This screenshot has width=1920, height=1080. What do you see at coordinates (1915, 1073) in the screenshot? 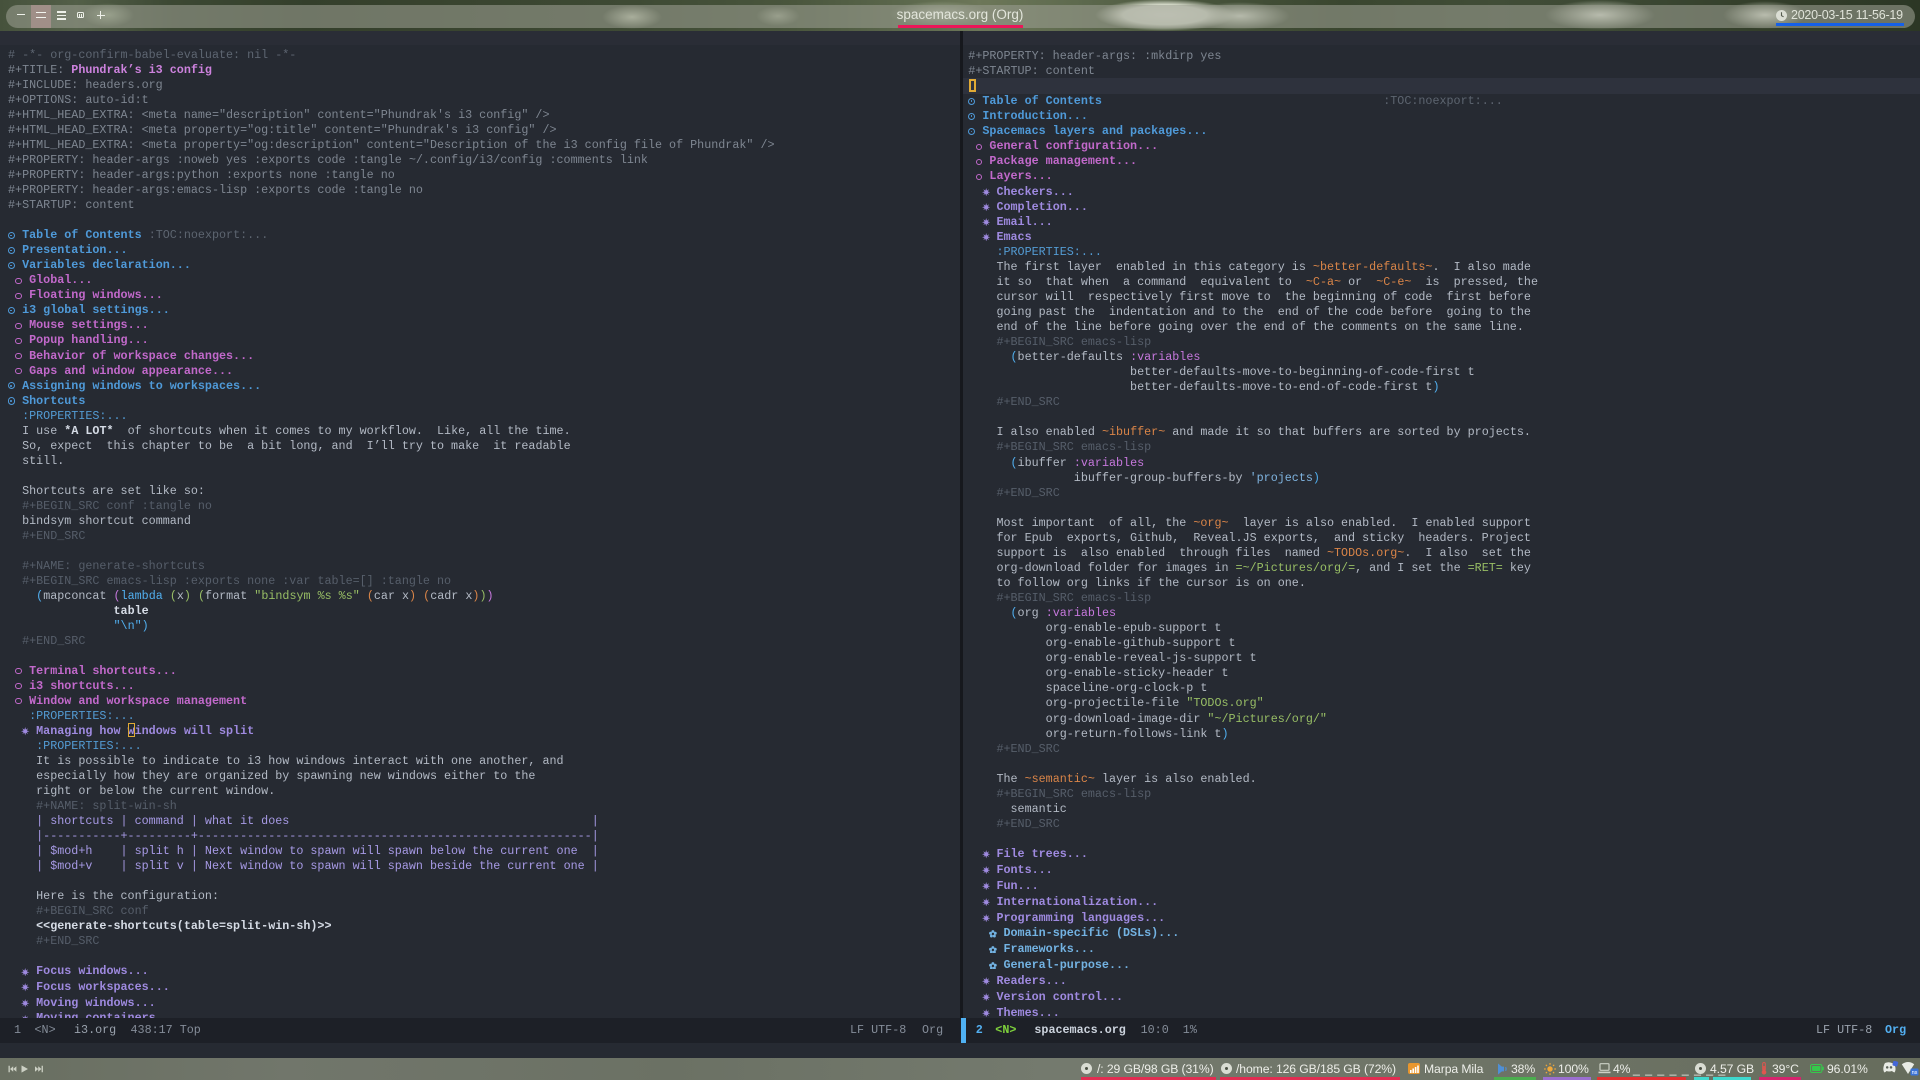
I see `svg-text: ns` at bounding box center [1915, 1073].